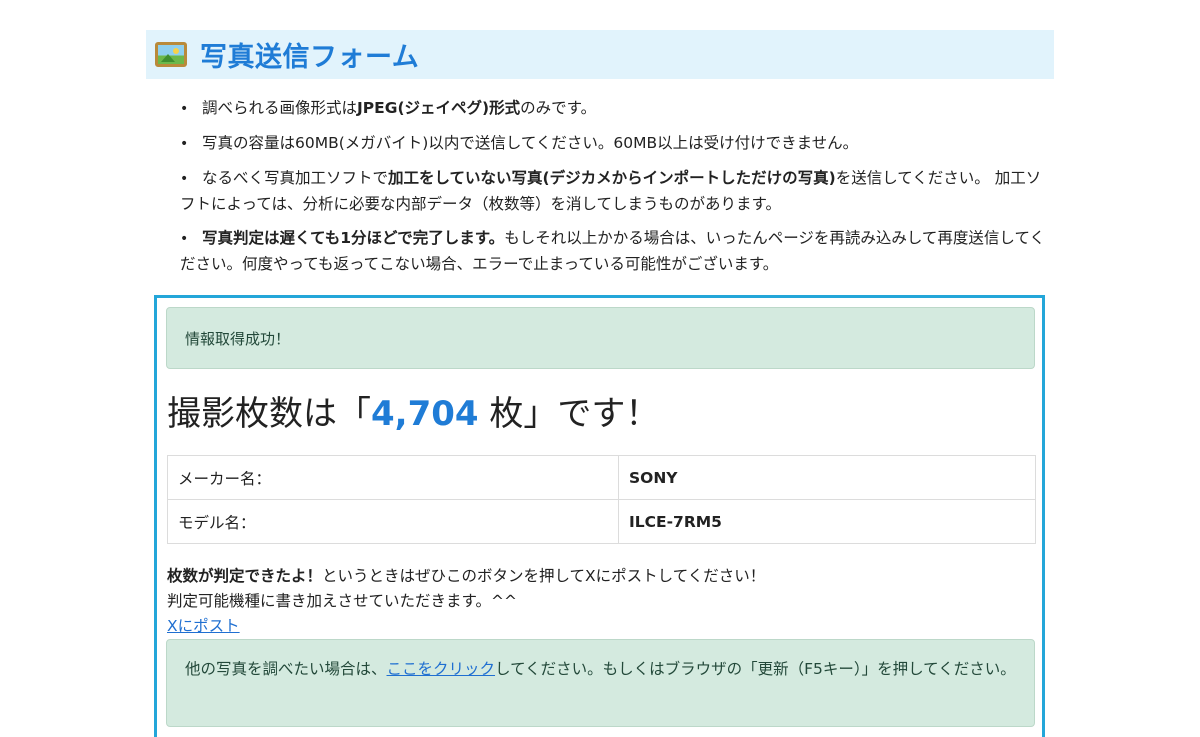 The image size is (1200, 737). I want to click on model-value: ILCE-7RM5, so click(827, 521).